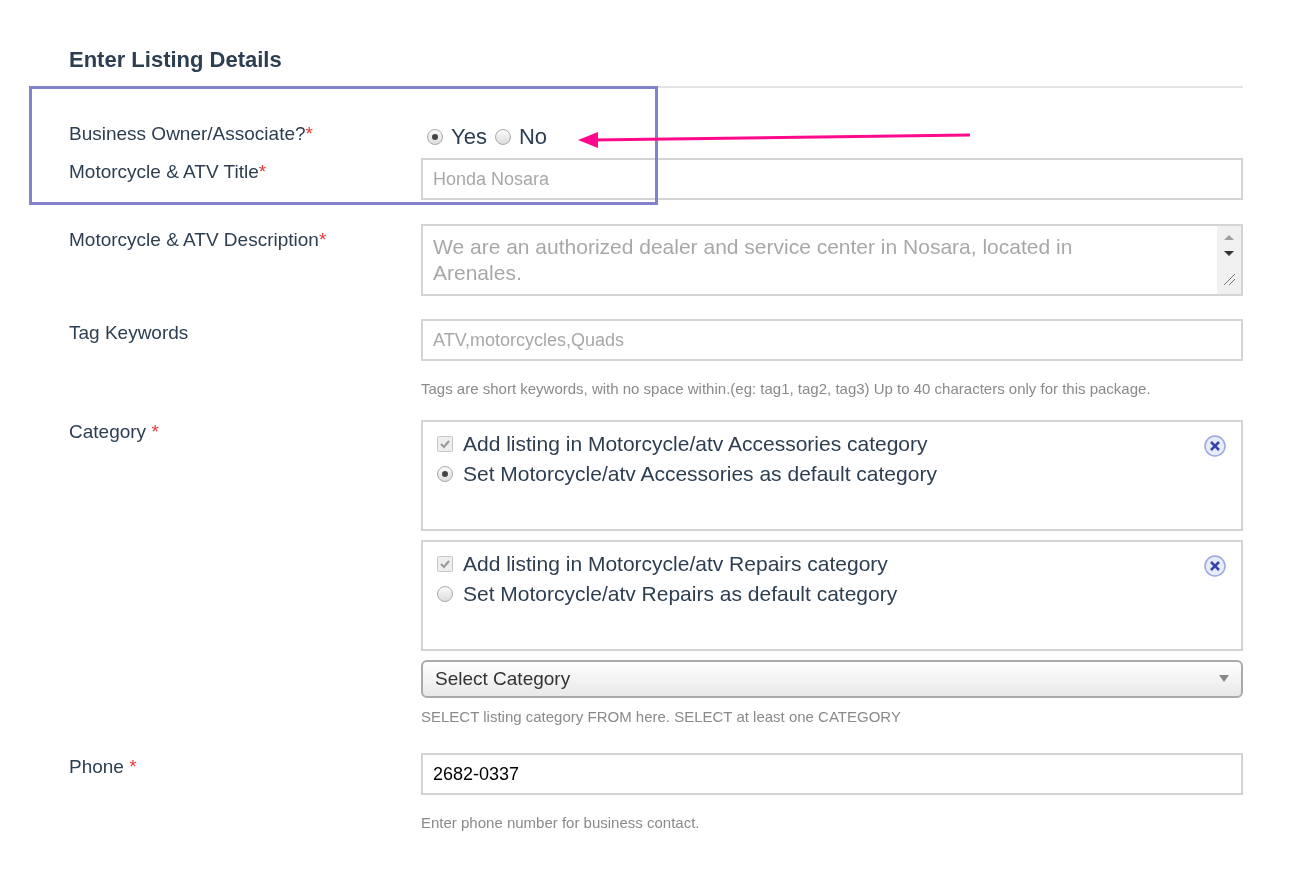  Describe the element at coordinates (1229, 279) in the screenshot. I see `resize-grip-icon` at that location.